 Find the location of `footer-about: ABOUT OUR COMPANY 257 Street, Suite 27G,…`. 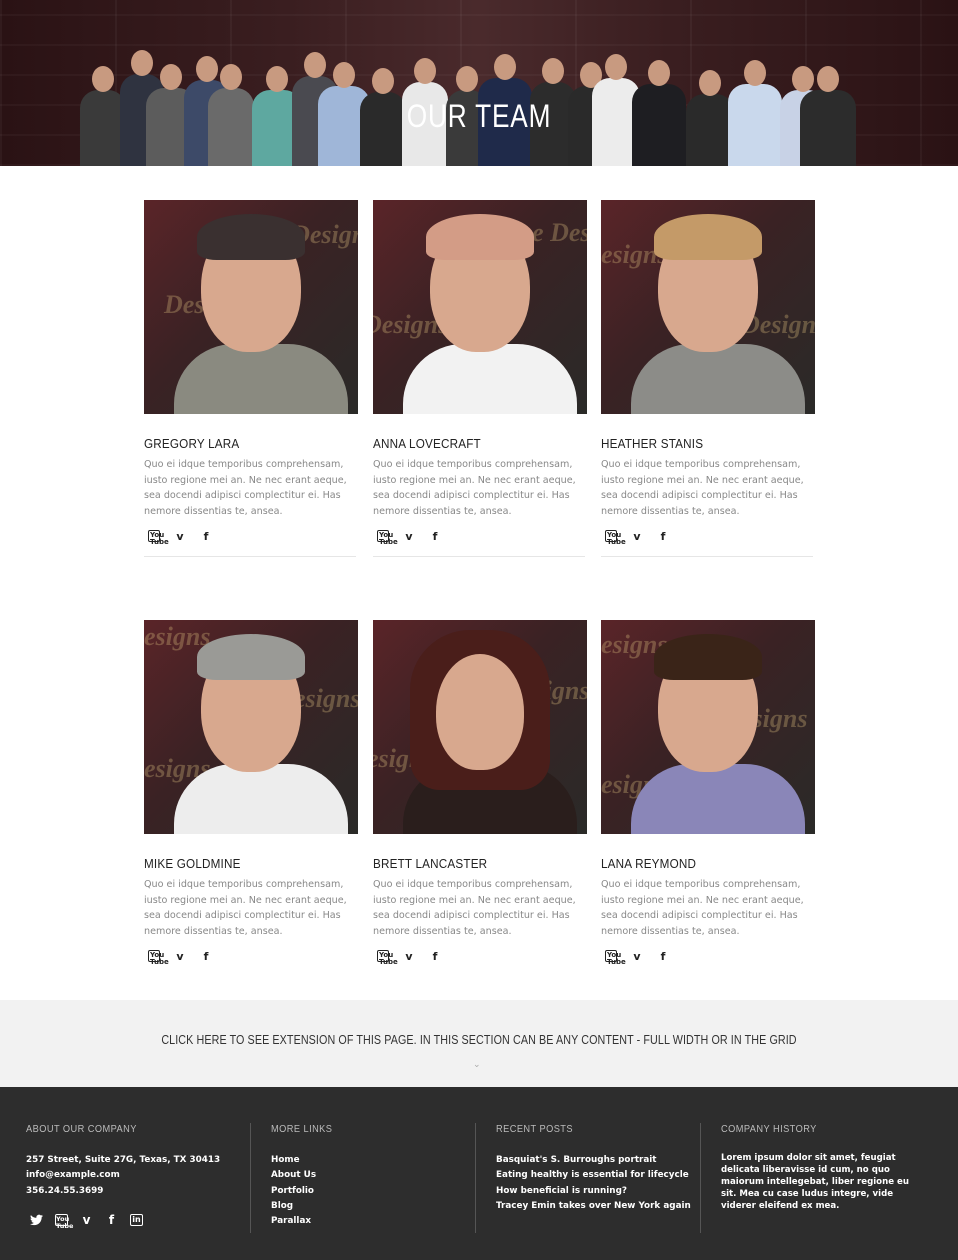

footer-about: ABOUT OUR COMPANY 257 Street, Suite 27G,… is located at coordinates (136, 1173).